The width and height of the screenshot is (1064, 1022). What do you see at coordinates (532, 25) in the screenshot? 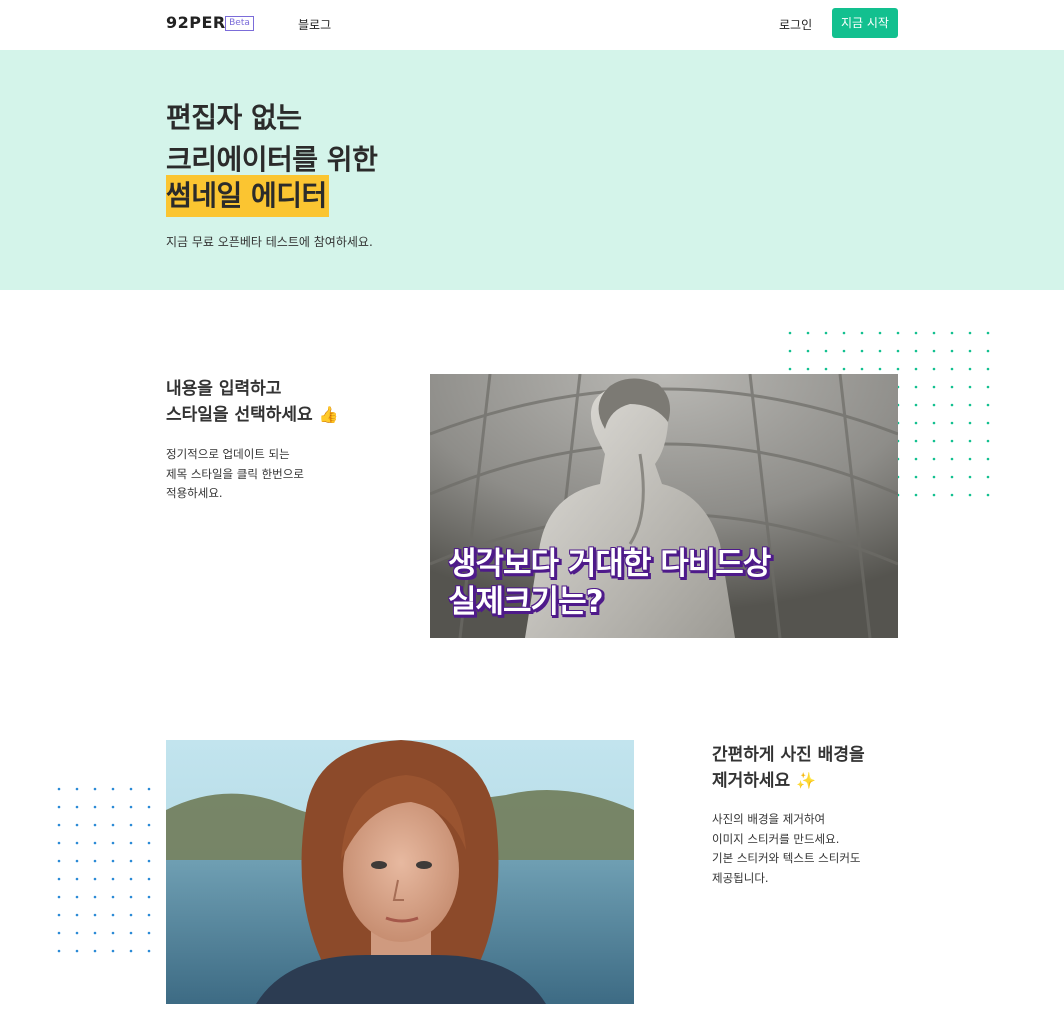
I see `top-header: 92PER Beta 블로그 로그인 지금 시작` at bounding box center [532, 25].